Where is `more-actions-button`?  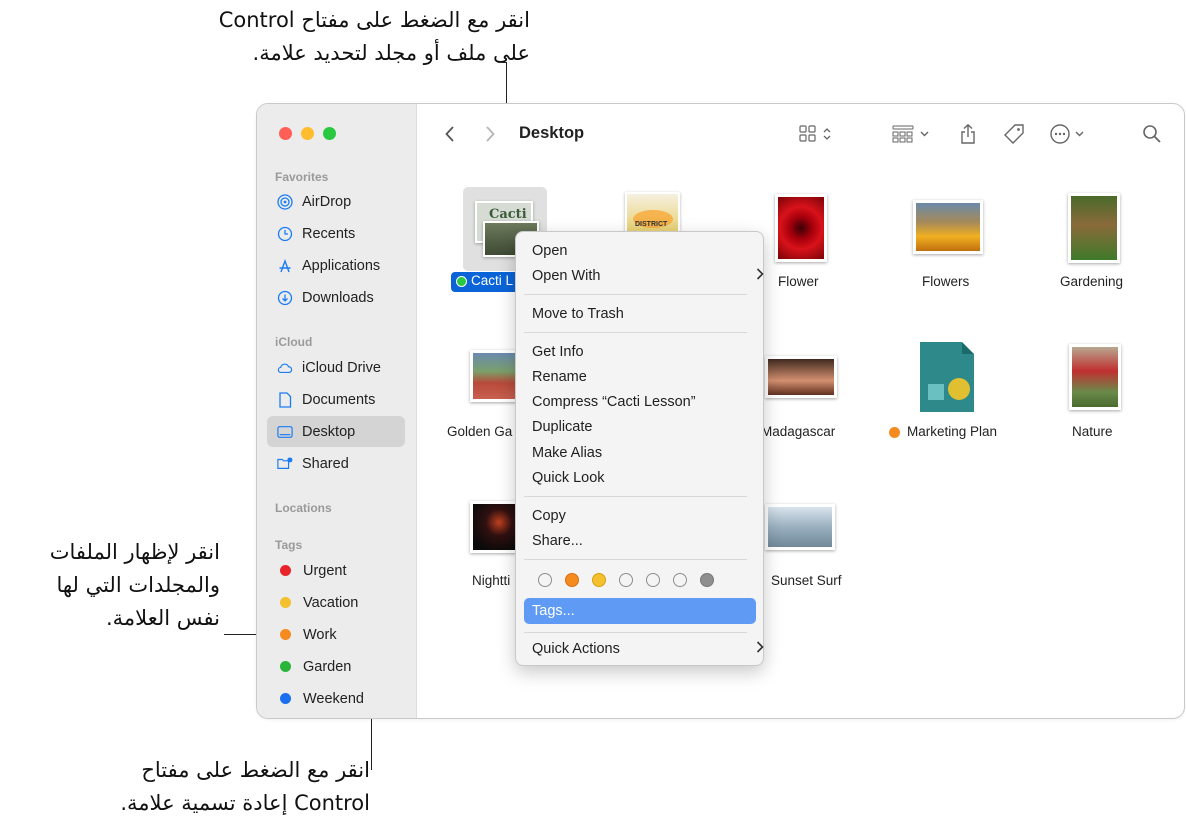 more-actions-button is located at coordinates (1070, 134).